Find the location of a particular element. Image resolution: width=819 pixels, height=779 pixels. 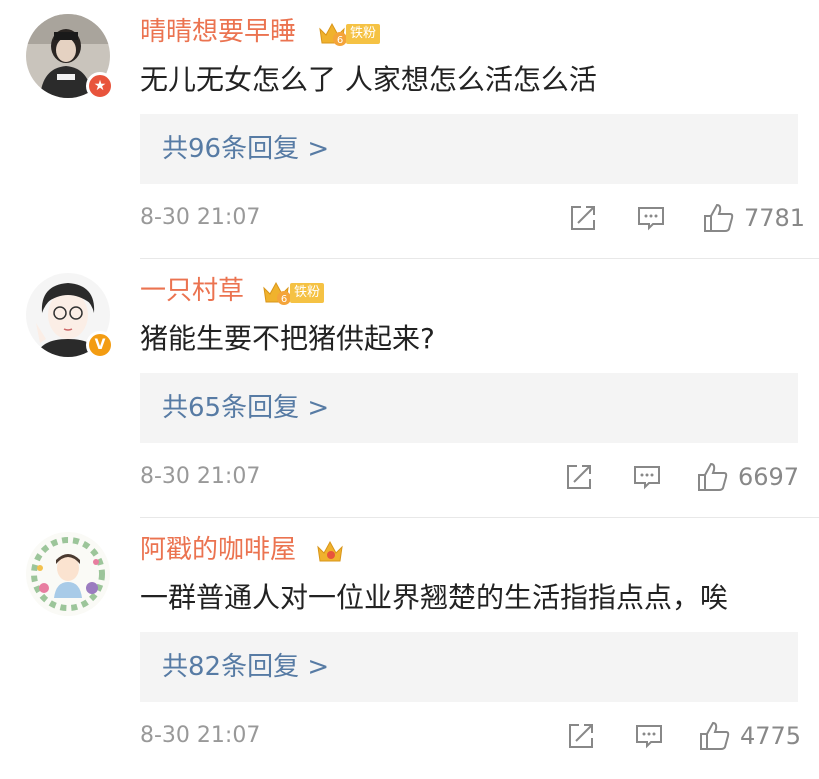

view-replies-link: 共82条回复 > is located at coordinates (245, 667).